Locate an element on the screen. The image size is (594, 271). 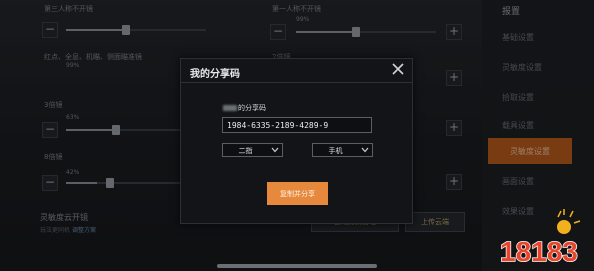
device-select: 手机 is located at coordinates (342, 150).